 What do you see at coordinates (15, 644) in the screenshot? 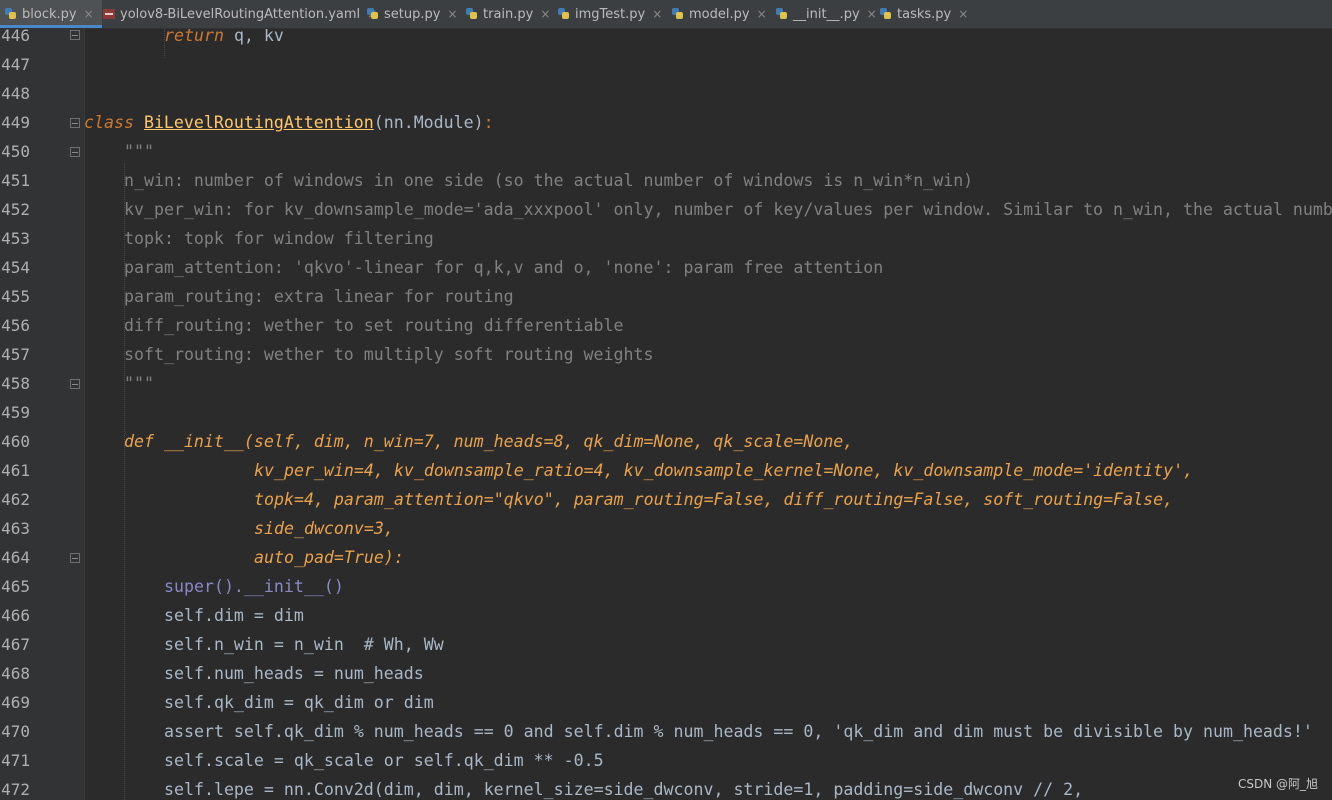
I see `line-number: 467` at bounding box center [15, 644].